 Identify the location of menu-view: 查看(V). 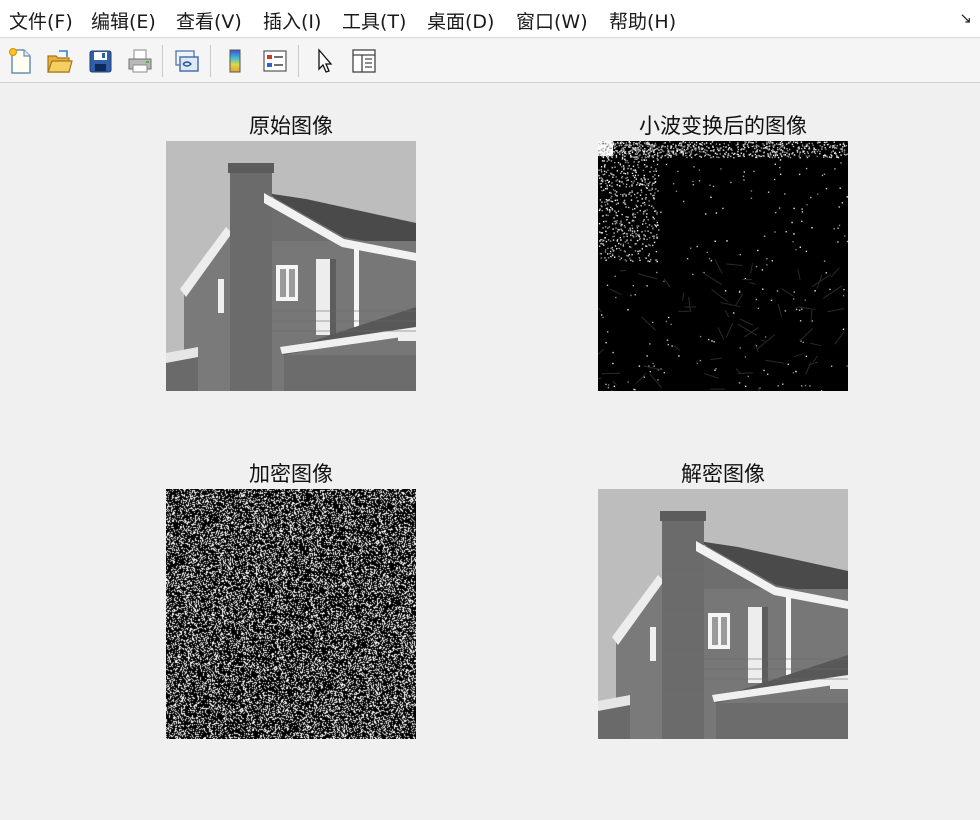
(209, 20).